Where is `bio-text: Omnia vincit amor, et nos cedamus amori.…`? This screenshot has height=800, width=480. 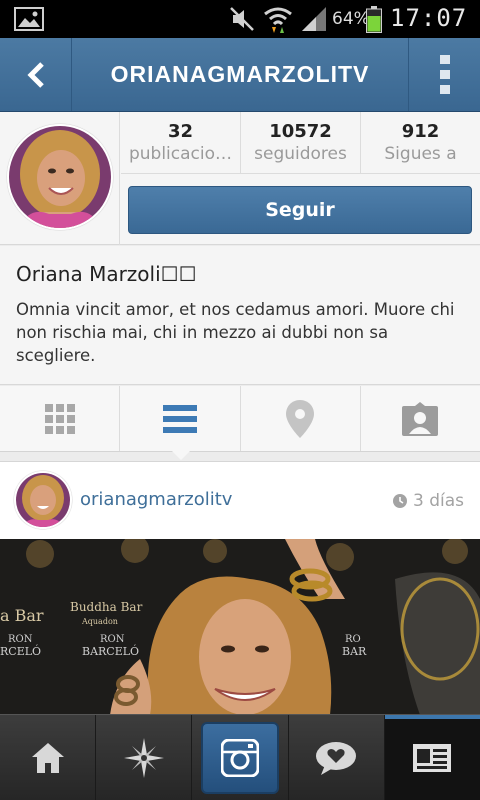
bio-text: Omnia vincit amor, et nos cedamus amori.… is located at coordinates (235, 332).